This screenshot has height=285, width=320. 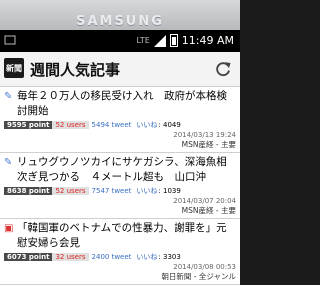 I want to click on article-points: 6073 point, so click(x=28, y=257).